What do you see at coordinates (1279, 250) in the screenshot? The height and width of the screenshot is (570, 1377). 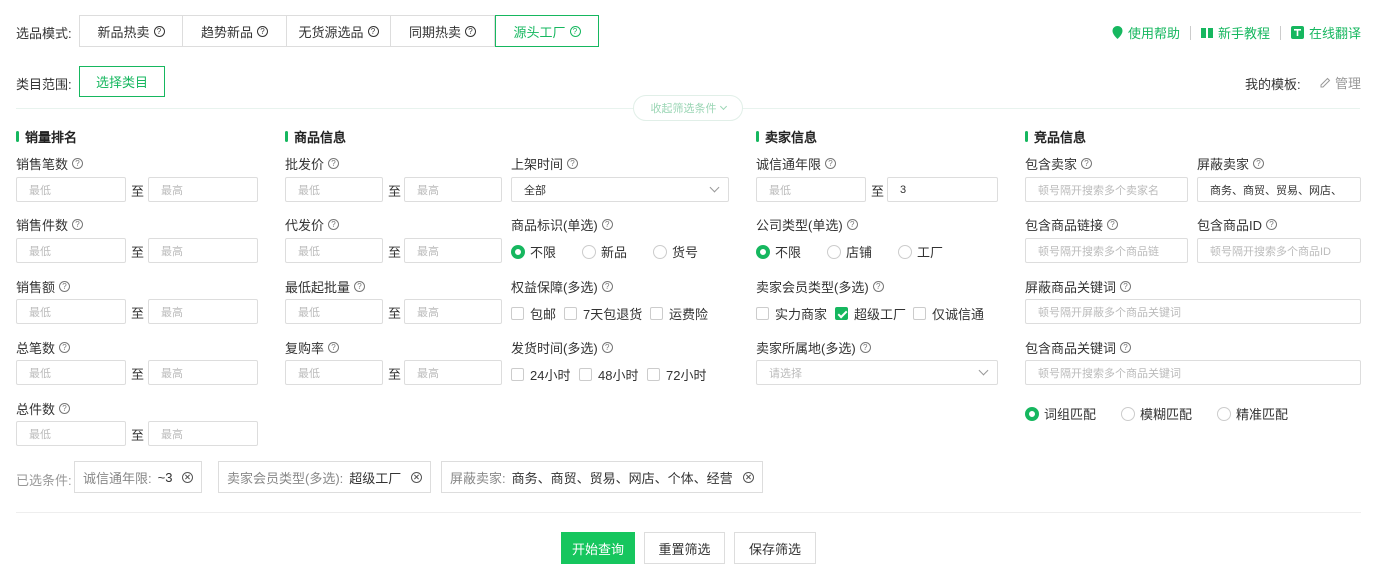 I see `include-id-input: 顿号隔开搜索多个商品ID` at bounding box center [1279, 250].